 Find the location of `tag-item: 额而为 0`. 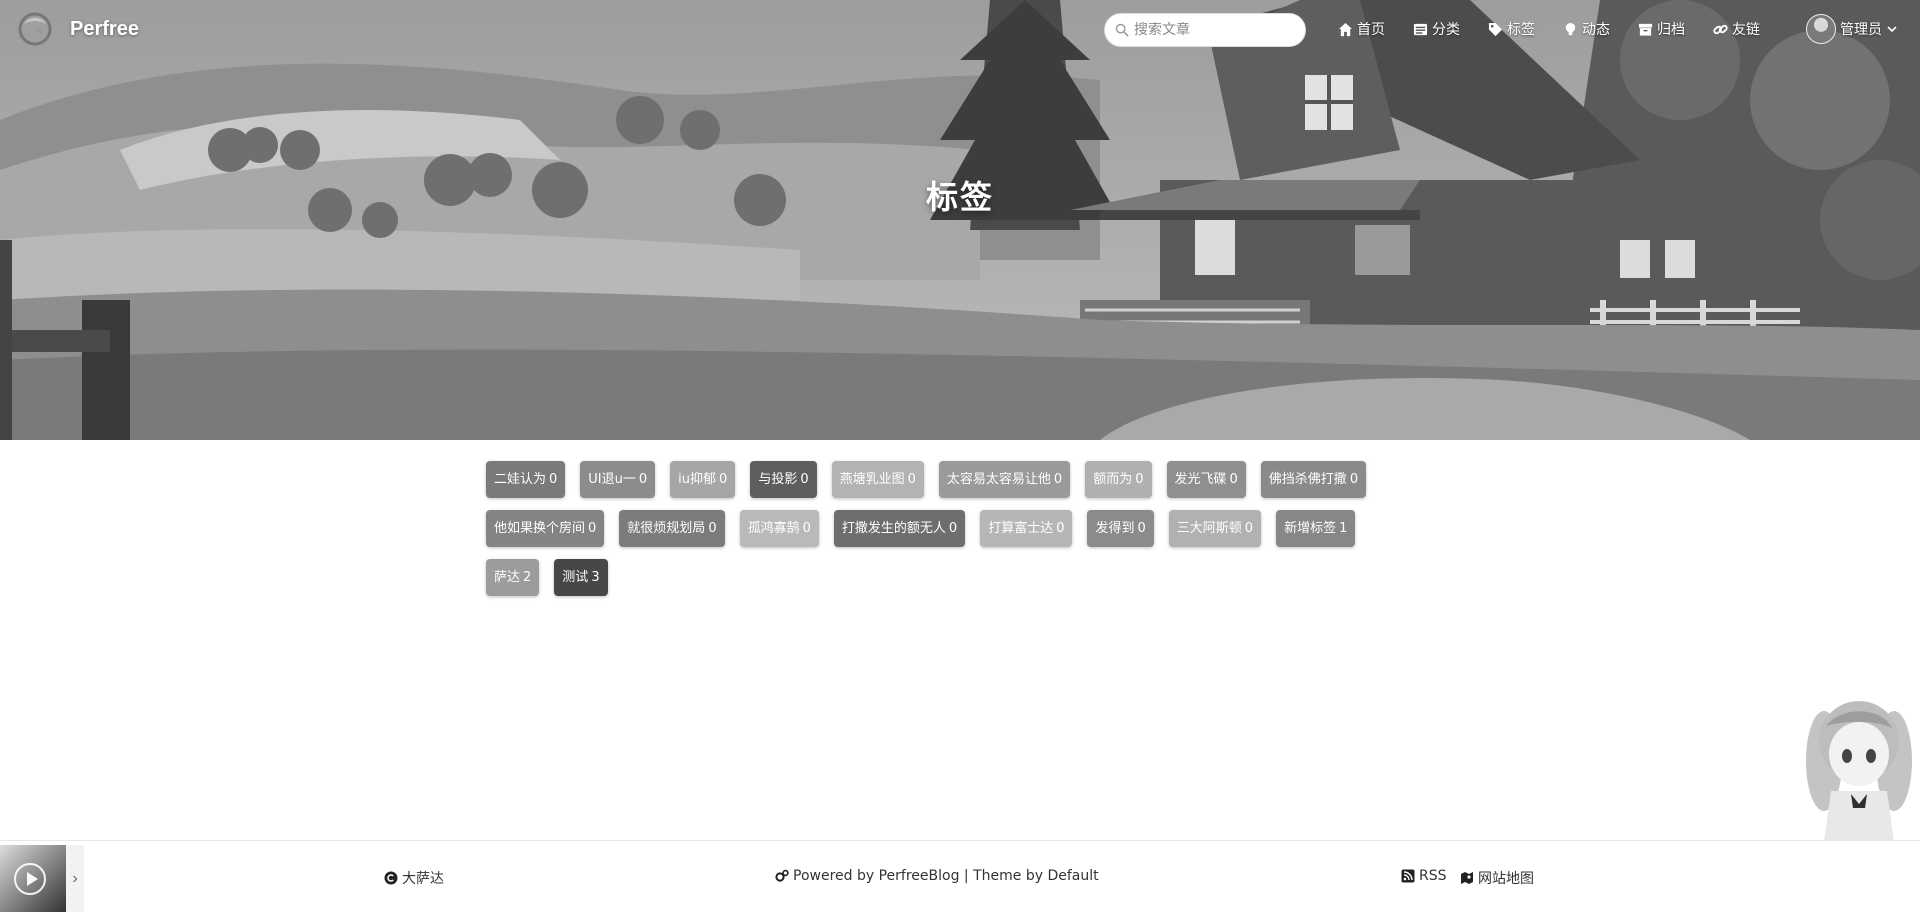

tag-item: 额而为 0 is located at coordinates (1118, 479).